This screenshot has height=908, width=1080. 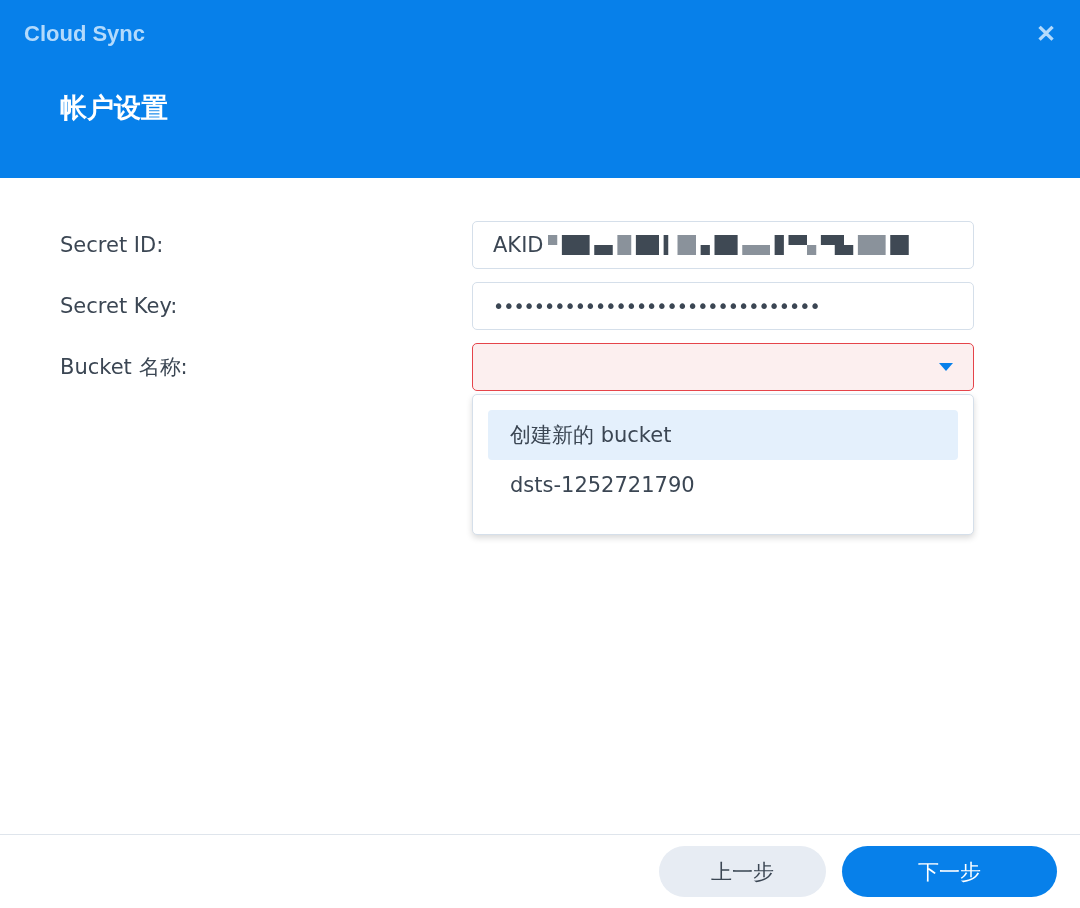 I want to click on input-field: AKID, so click(x=723, y=245).